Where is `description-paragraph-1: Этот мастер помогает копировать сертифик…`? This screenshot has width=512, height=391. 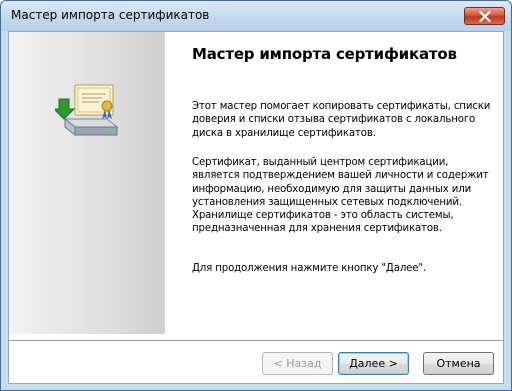
description-paragraph-1: Этот мастер помогает копировать сертифик… is located at coordinates (341, 120).